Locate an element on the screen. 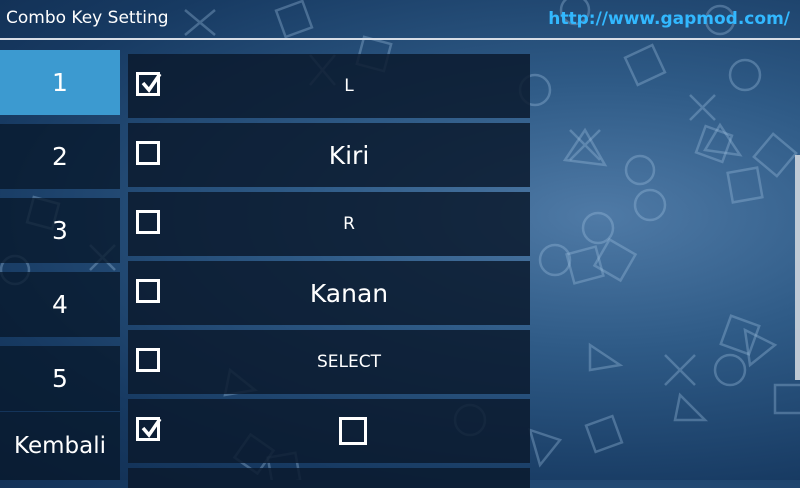  key-kiri-label: Kiri is located at coordinates (349, 155).